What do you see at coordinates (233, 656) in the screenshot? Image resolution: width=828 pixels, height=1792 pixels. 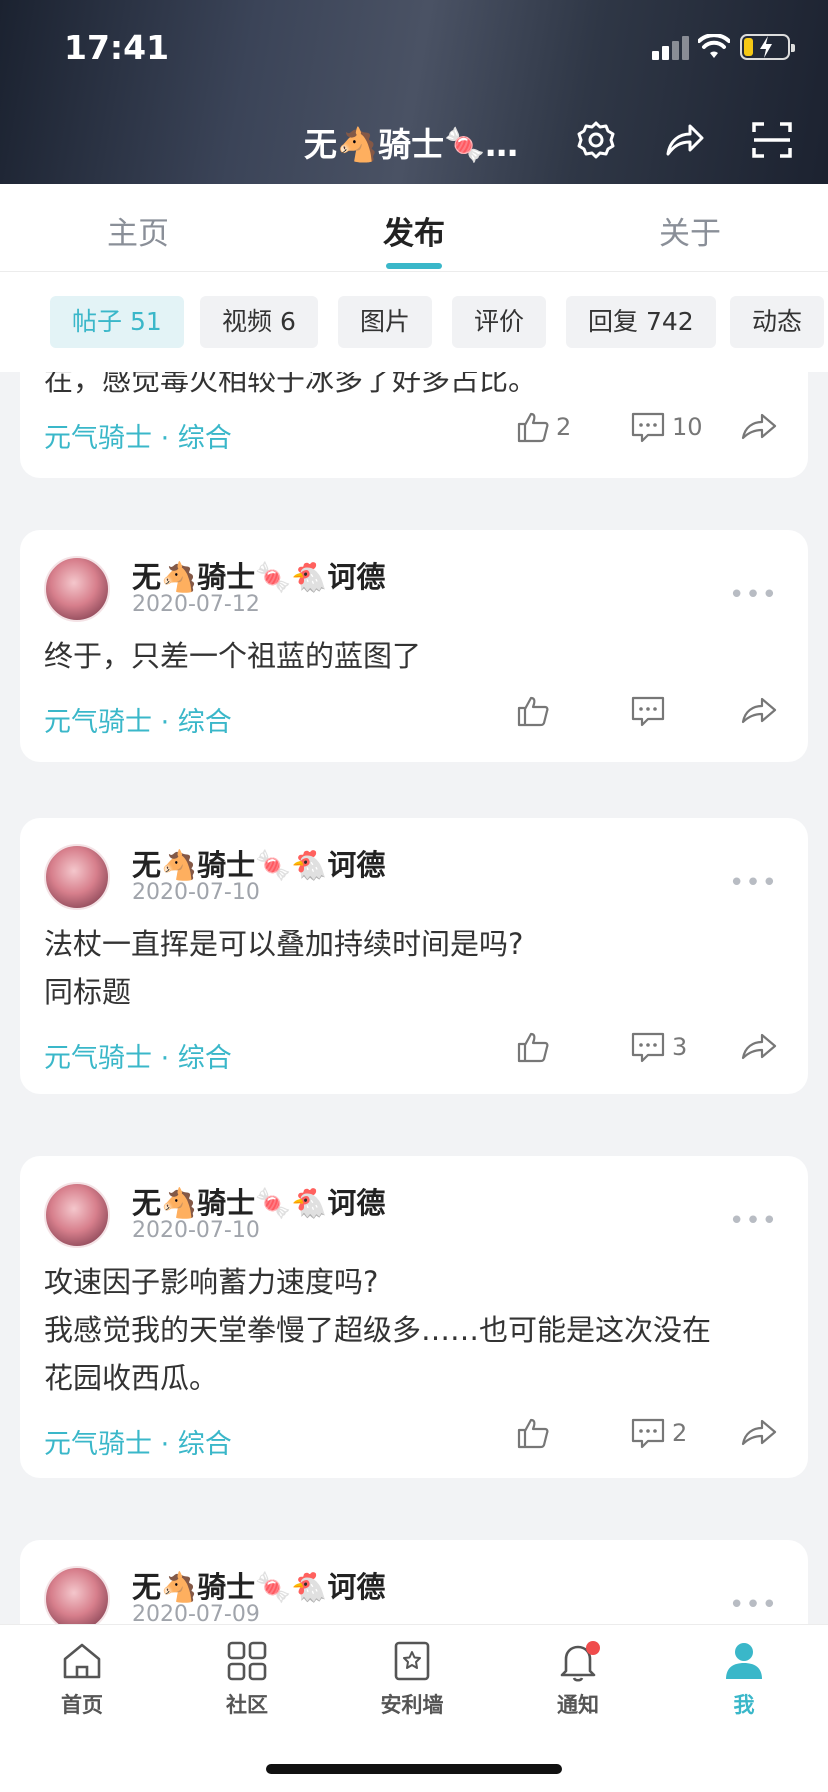 I see `post-content-line: 终于，只差一个祖蓝的蓝图了` at bounding box center [233, 656].